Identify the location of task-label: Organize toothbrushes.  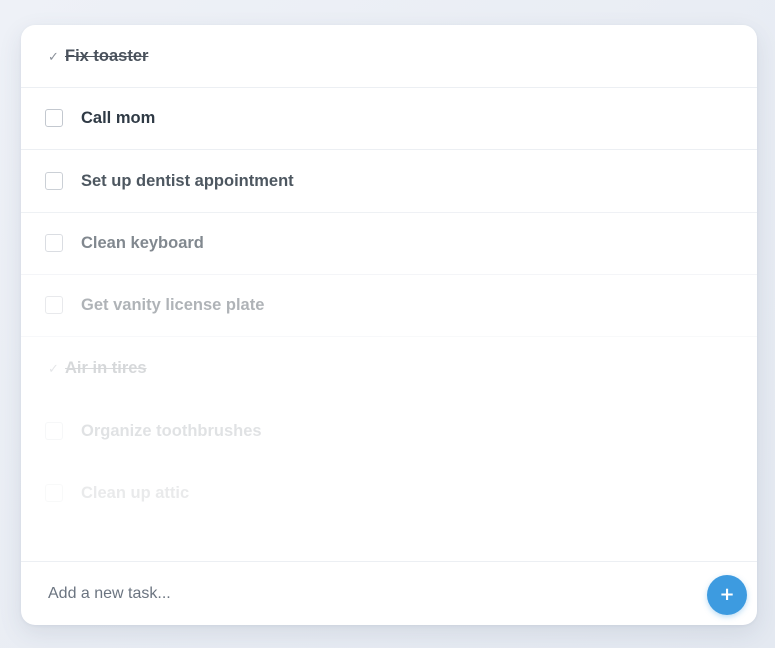
(171, 431).